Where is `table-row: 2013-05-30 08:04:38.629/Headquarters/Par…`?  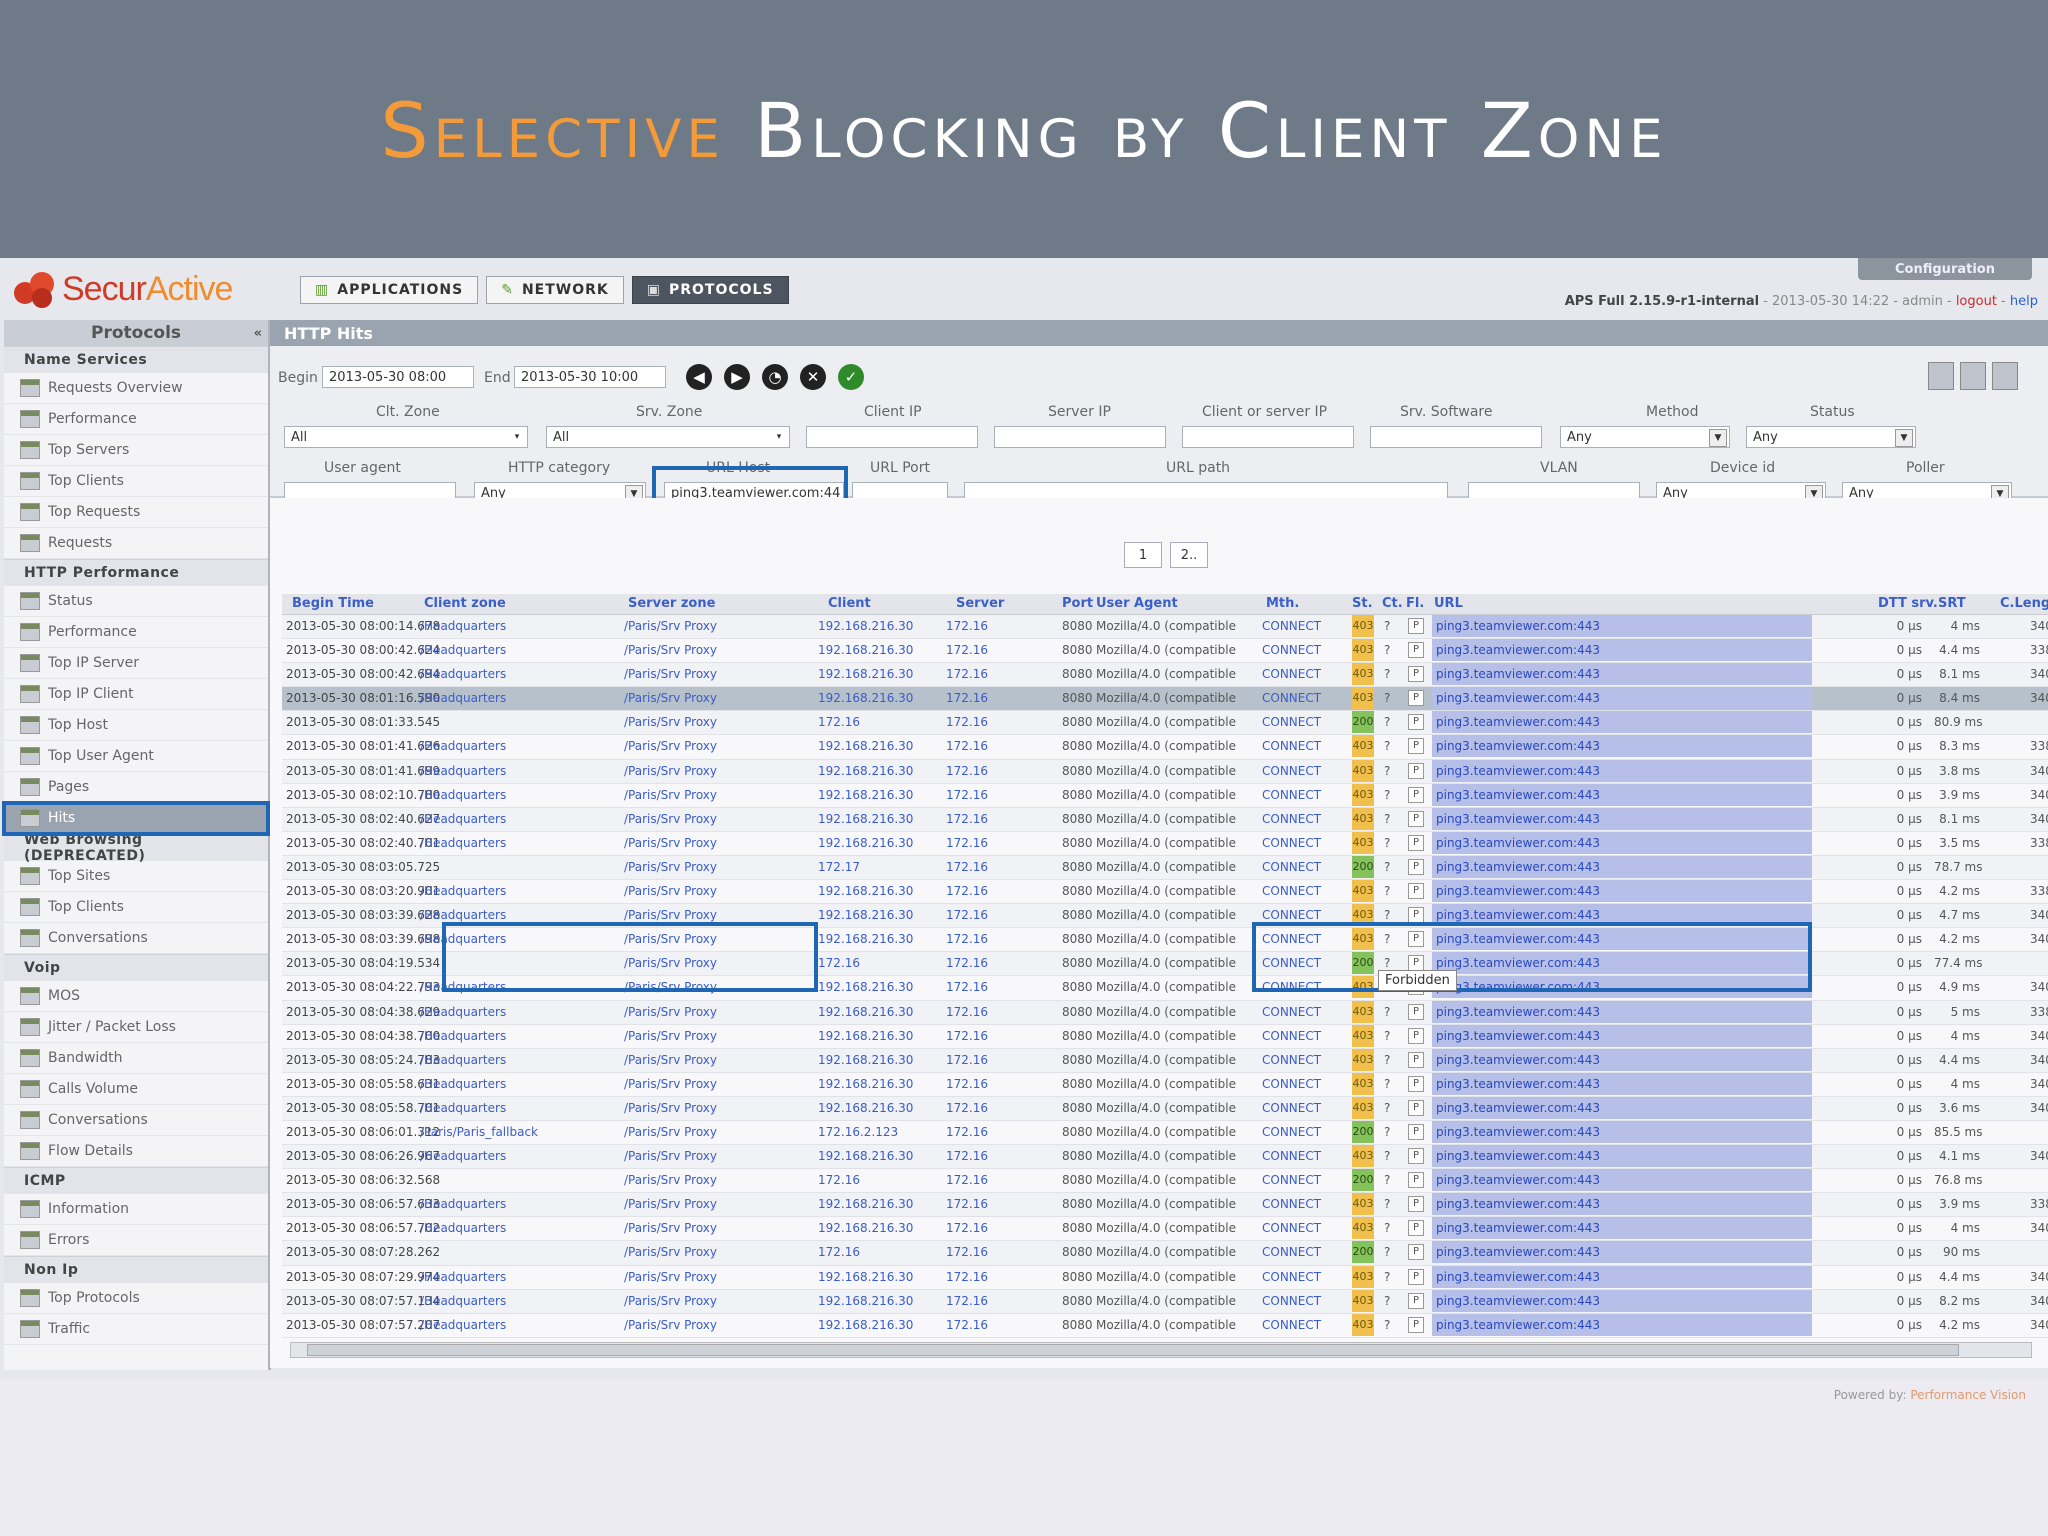
table-row: 2013-05-30 08:04:38.629/Headquarters/Par… is located at coordinates (1165, 1012).